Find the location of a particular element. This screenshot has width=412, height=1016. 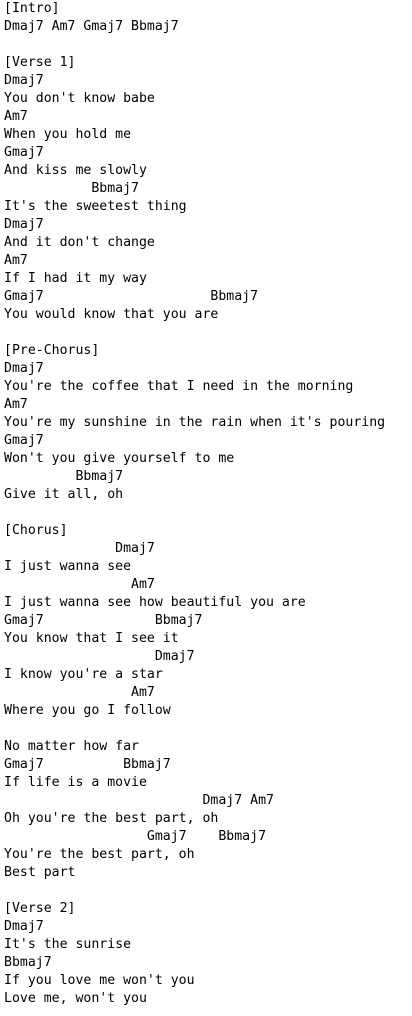

lyric-line: You don't know babe is located at coordinates (79, 98).